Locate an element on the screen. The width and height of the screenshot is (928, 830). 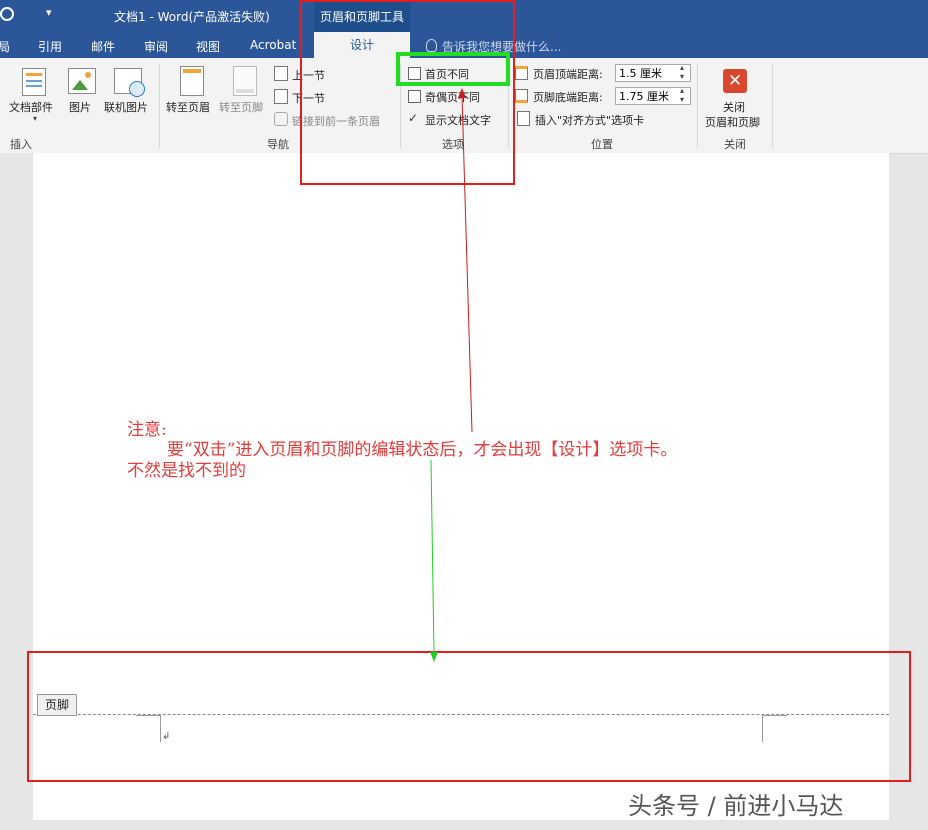
green-arrow-line is located at coordinates (432, 557).